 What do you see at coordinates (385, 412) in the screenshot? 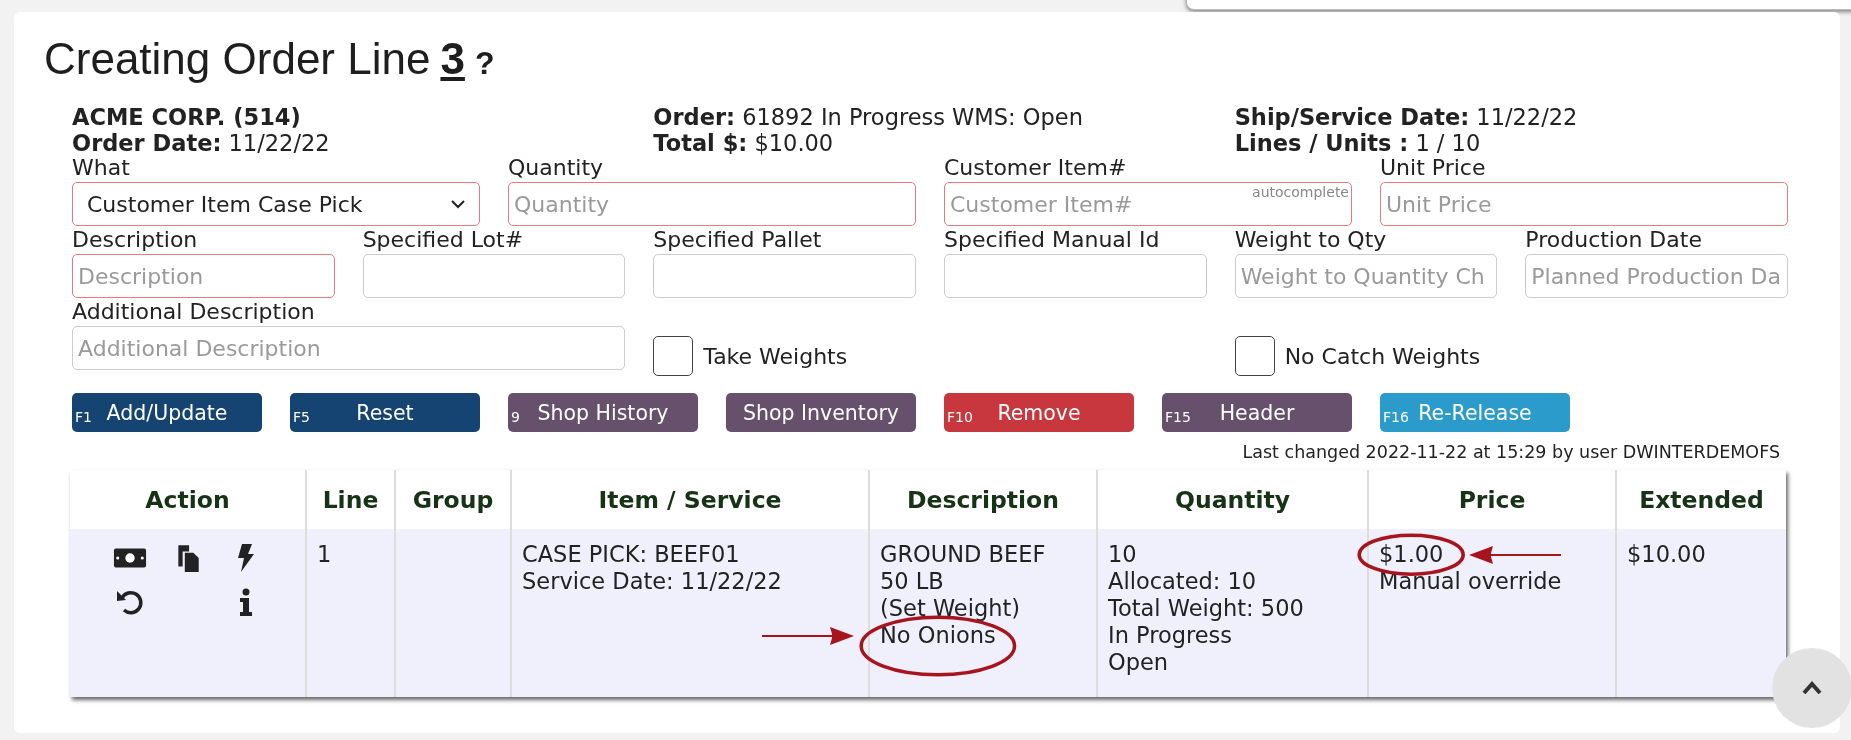
I see `toolbar-button: F5 Reset` at bounding box center [385, 412].